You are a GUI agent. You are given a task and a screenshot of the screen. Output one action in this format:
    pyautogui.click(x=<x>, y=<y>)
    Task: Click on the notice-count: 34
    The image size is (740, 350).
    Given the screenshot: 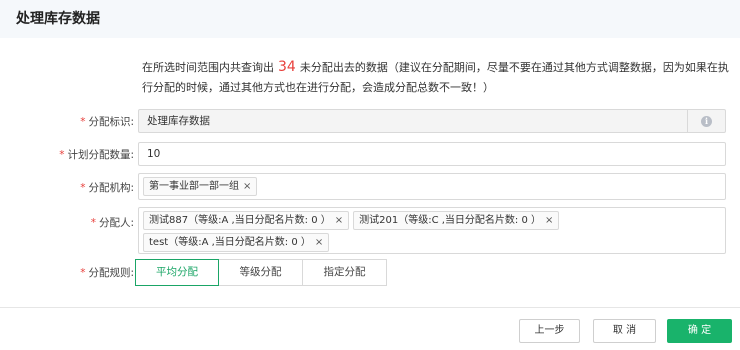 What is the action you would take?
    pyautogui.click(x=287, y=67)
    